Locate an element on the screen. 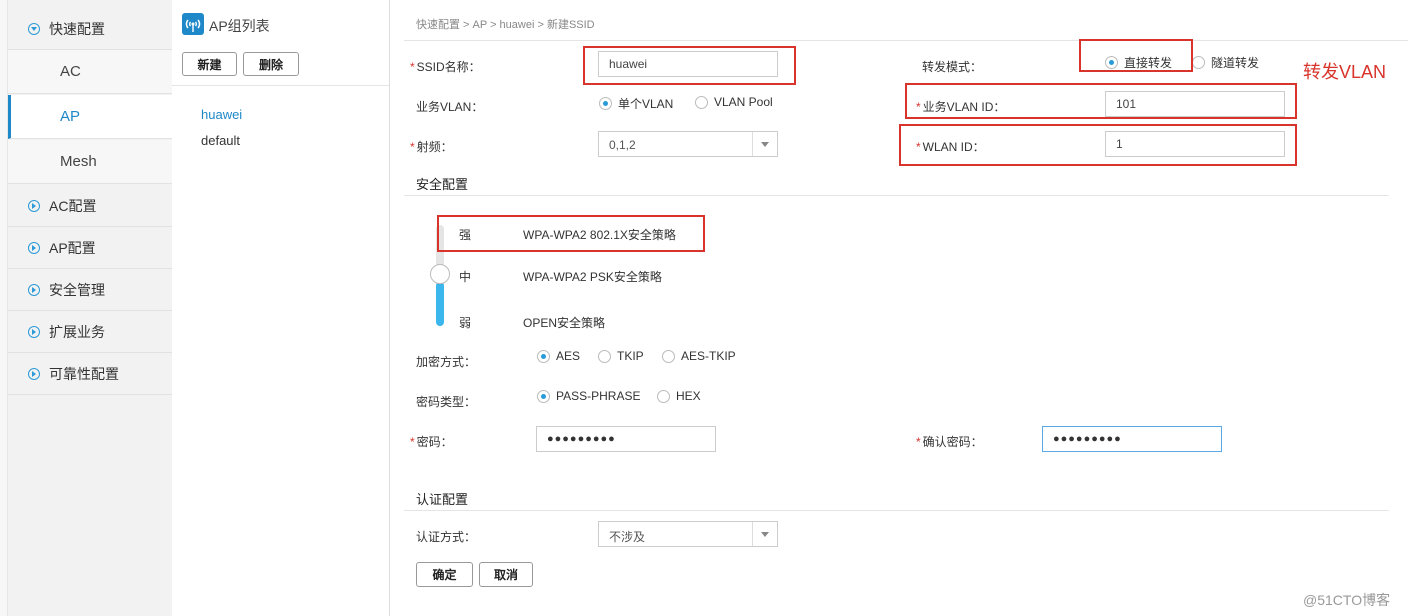 The width and height of the screenshot is (1413, 616). ap-group-title: AP组列表 is located at coordinates (239, 26).